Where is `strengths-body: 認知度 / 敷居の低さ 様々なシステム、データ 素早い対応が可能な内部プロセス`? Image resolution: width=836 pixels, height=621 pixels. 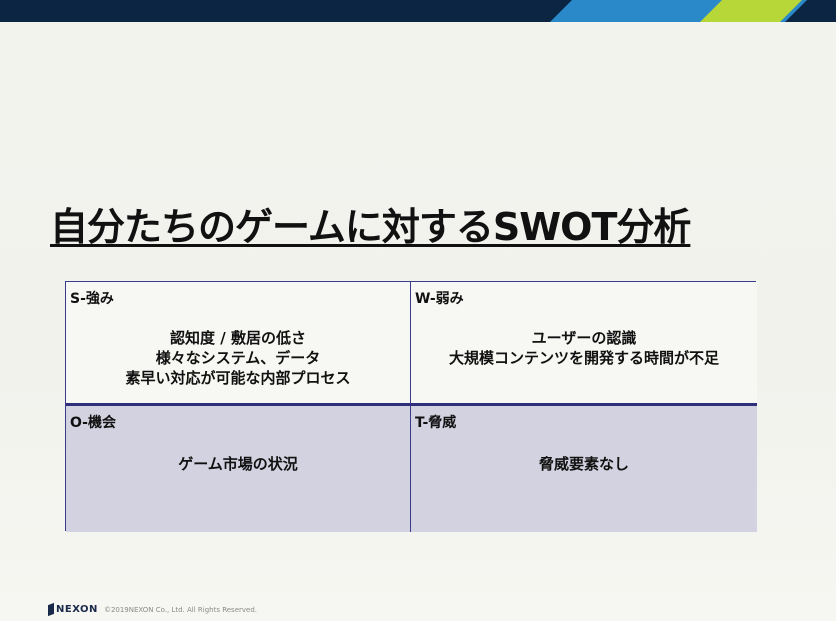 strengths-body: 認知度 / 敷居の低さ 様々なシステム、データ 素早い対応が可能な内部プロセス is located at coordinates (238, 358).